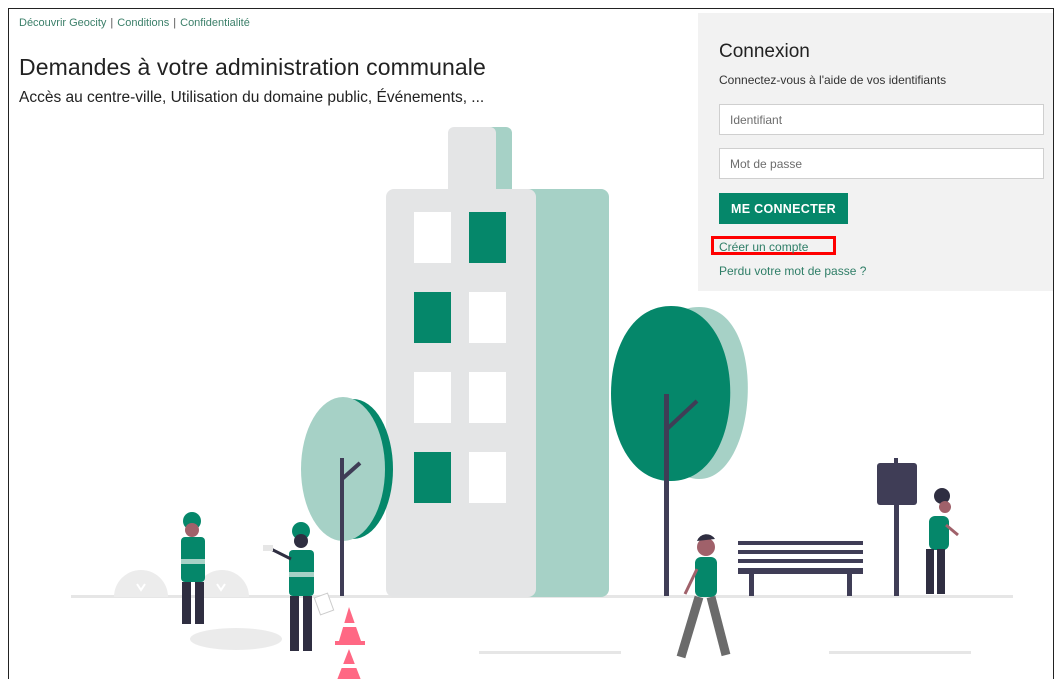  What do you see at coordinates (783, 208) in the screenshot?
I see `login-button: ME CONNECTER` at bounding box center [783, 208].